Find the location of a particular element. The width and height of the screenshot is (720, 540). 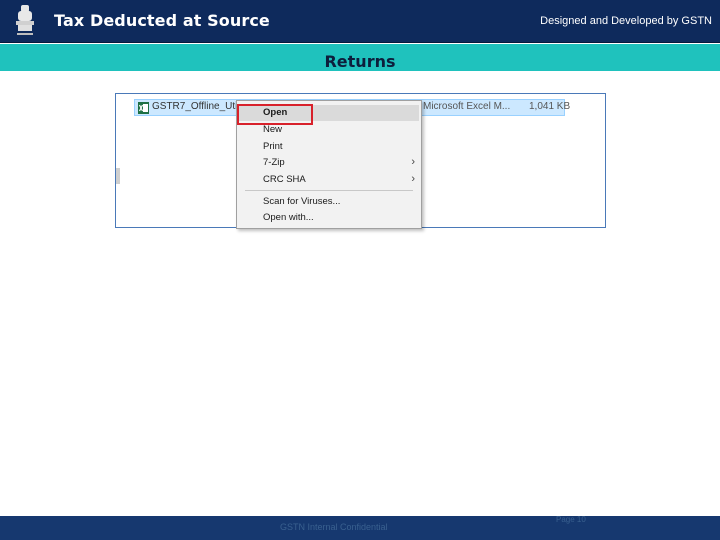

file-size: 1,041 KB is located at coordinates (550, 106).